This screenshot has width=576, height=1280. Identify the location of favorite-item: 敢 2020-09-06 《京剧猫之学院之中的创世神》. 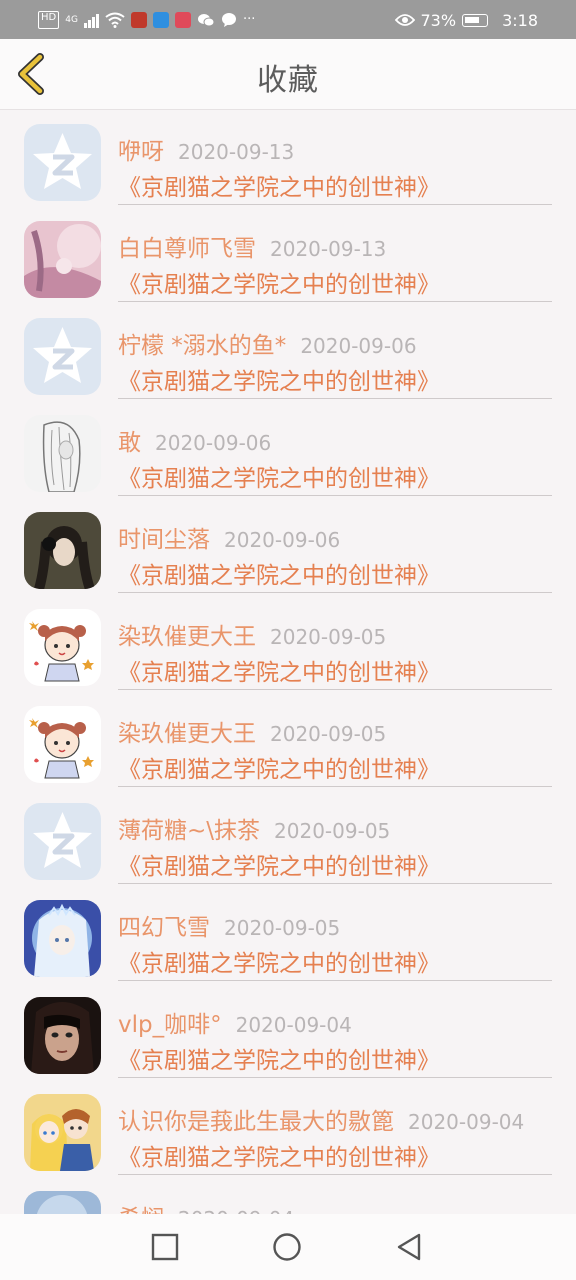
(288, 449).